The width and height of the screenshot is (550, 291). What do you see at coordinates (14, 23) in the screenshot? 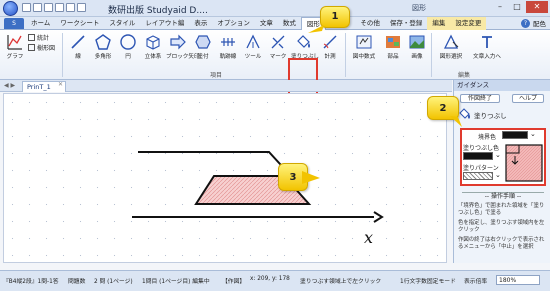
I see `file-tab: S` at bounding box center [14, 23].